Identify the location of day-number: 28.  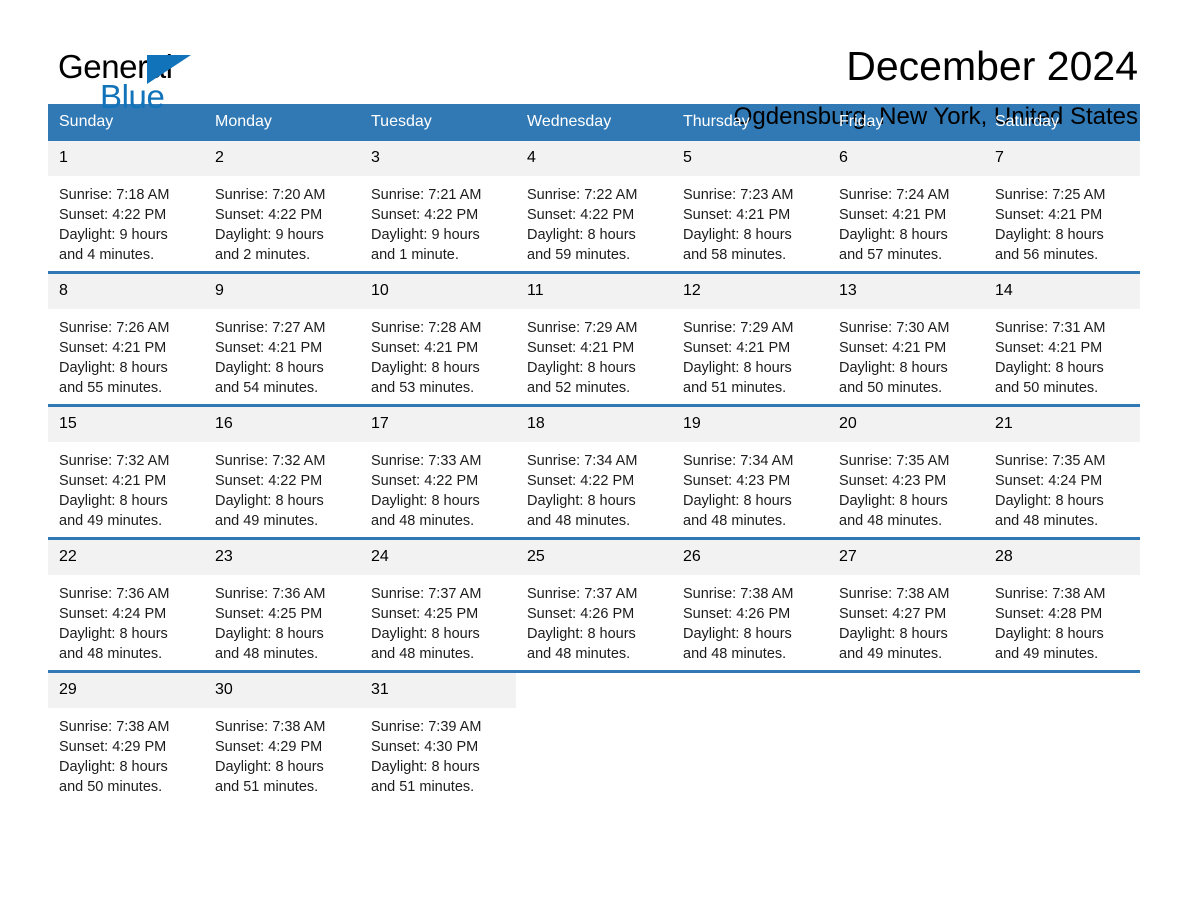
(1062, 557).